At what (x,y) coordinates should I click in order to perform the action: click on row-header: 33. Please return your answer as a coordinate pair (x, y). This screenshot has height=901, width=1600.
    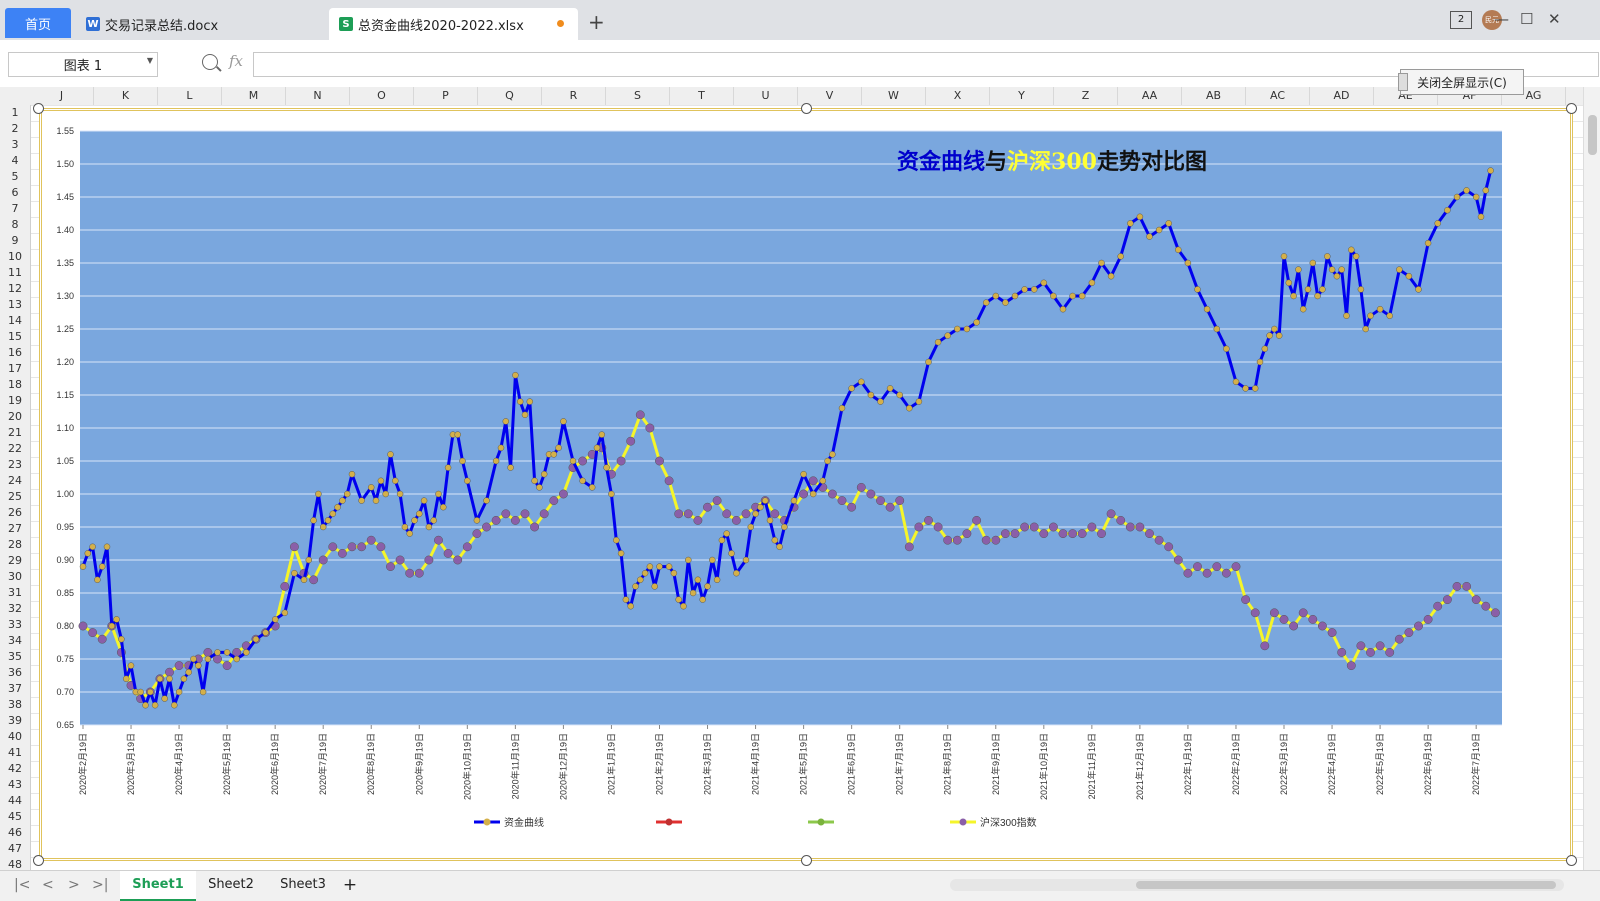
    Looking at the image, I should click on (15, 625).